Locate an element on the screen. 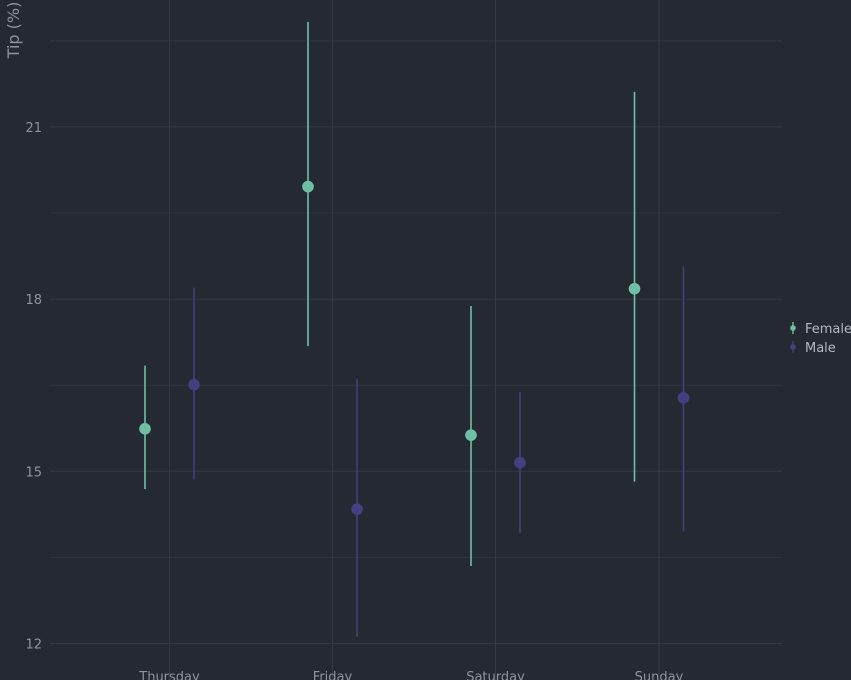 This screenshot has height=680, width=851. legend-label: Male is located at coordinates (820, 348).